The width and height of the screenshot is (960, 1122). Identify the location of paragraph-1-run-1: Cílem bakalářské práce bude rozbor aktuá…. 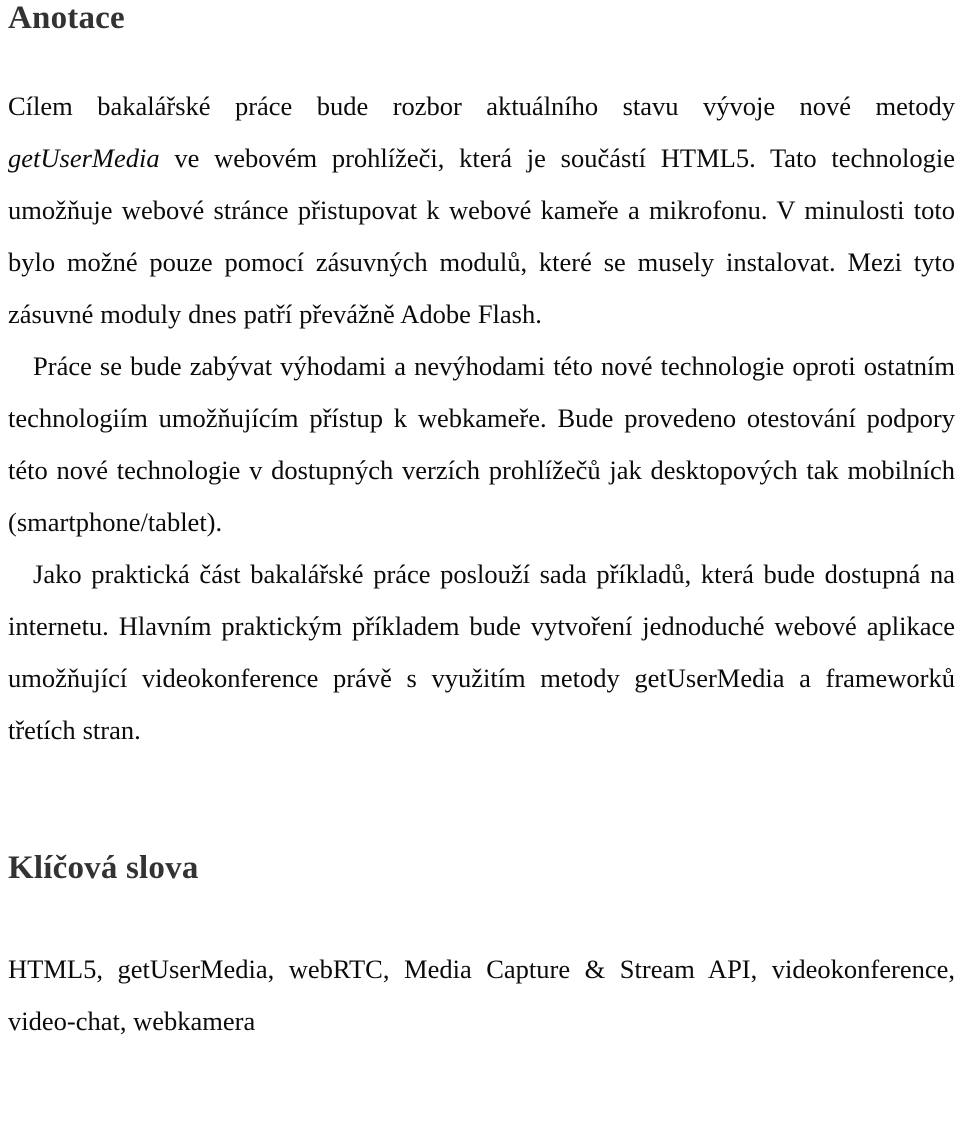
(481, 106).